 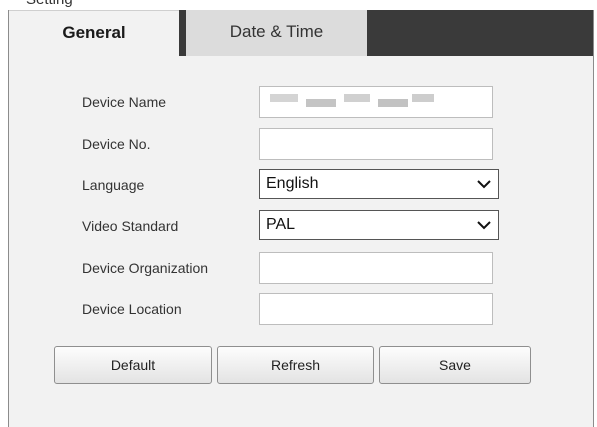 I want to click on device-no-row: Device No., so click(x=301, y=144).